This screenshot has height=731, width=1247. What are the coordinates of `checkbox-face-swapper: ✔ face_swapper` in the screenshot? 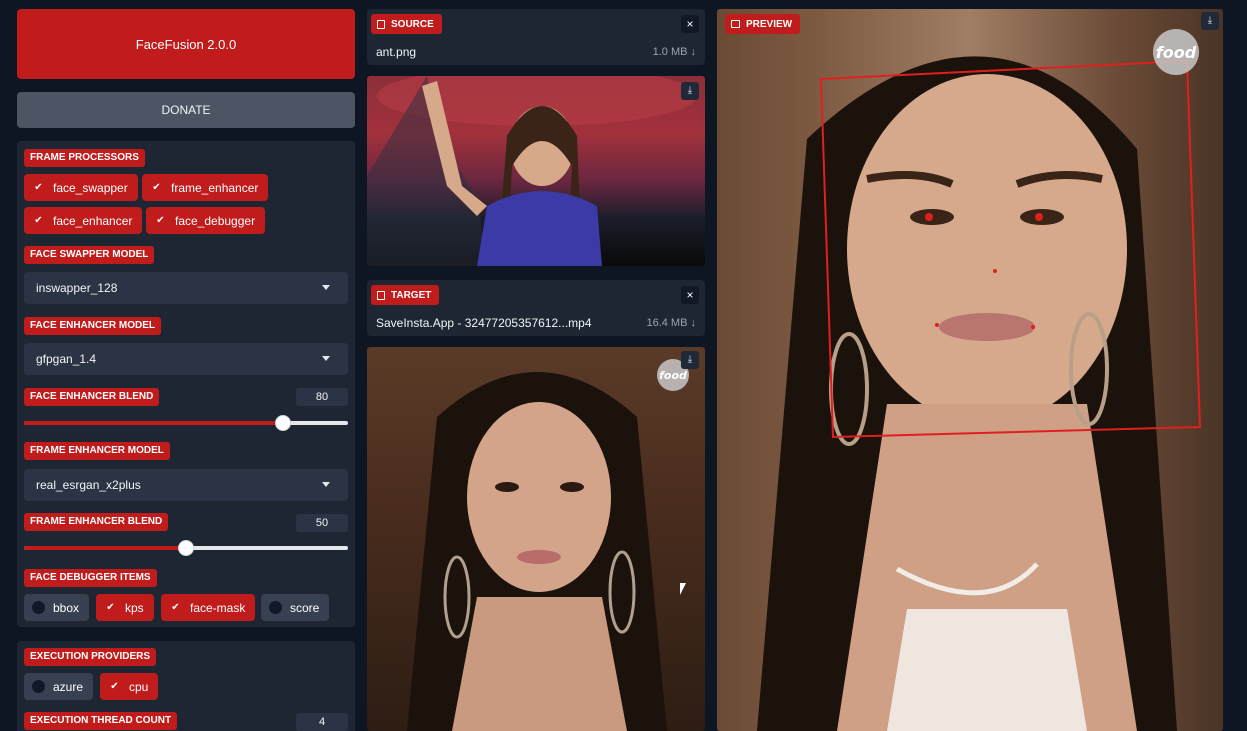 It's located at (81, 187).